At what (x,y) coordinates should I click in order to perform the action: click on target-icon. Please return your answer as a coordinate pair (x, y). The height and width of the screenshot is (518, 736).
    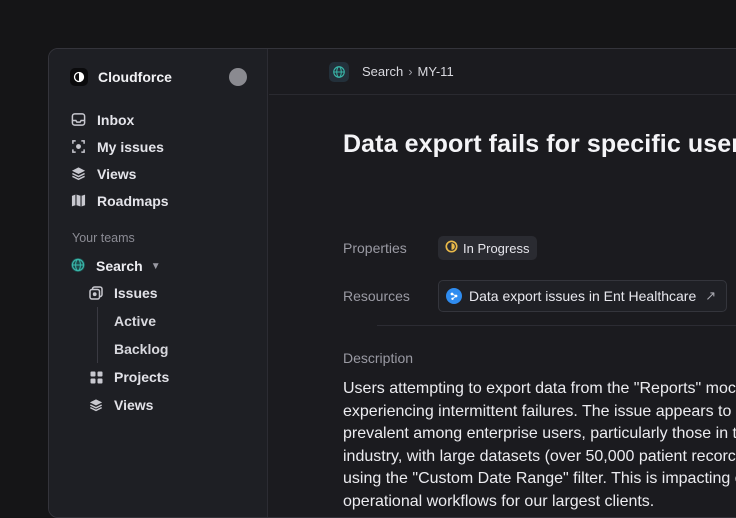
    Looking at the image, I should click on (78, 147).